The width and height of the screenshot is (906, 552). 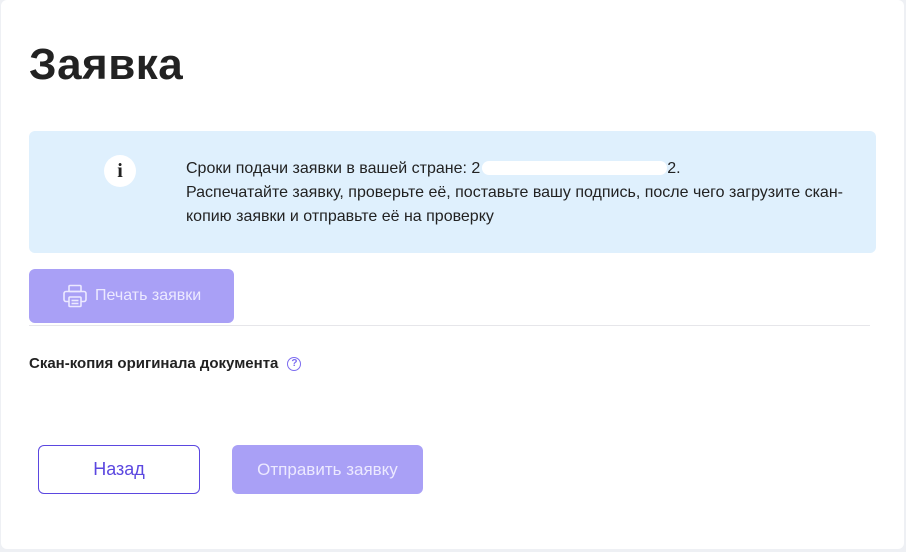 What do you see at coordinates (575, 168) in the screenshot?
I see `redacted-date` at bounding box center [575, 168].